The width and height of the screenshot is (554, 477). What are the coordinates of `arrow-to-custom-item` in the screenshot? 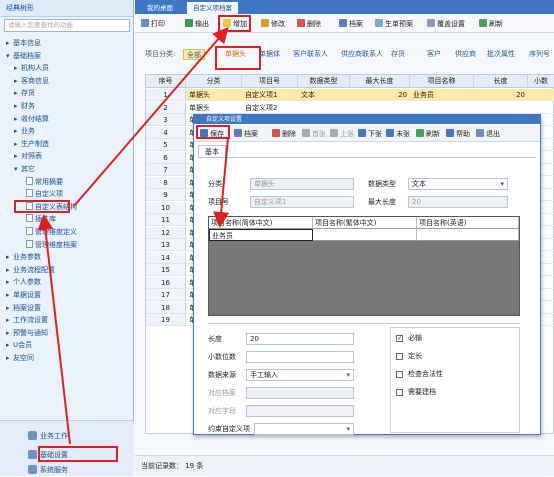 It's located at (54, 329).